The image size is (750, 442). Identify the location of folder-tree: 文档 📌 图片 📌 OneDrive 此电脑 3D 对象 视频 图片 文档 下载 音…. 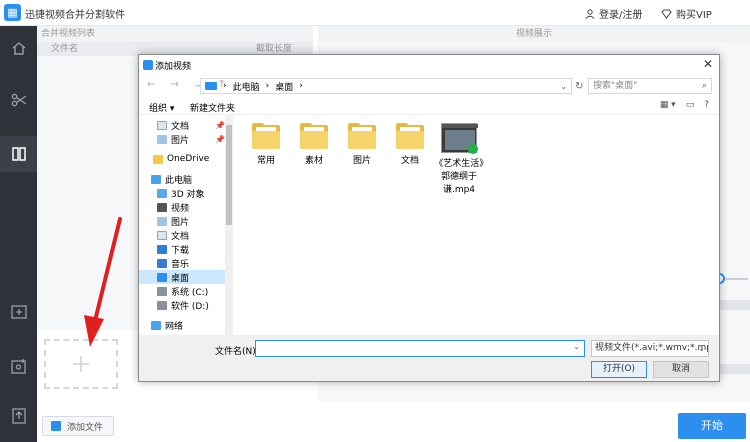
(186, 225).